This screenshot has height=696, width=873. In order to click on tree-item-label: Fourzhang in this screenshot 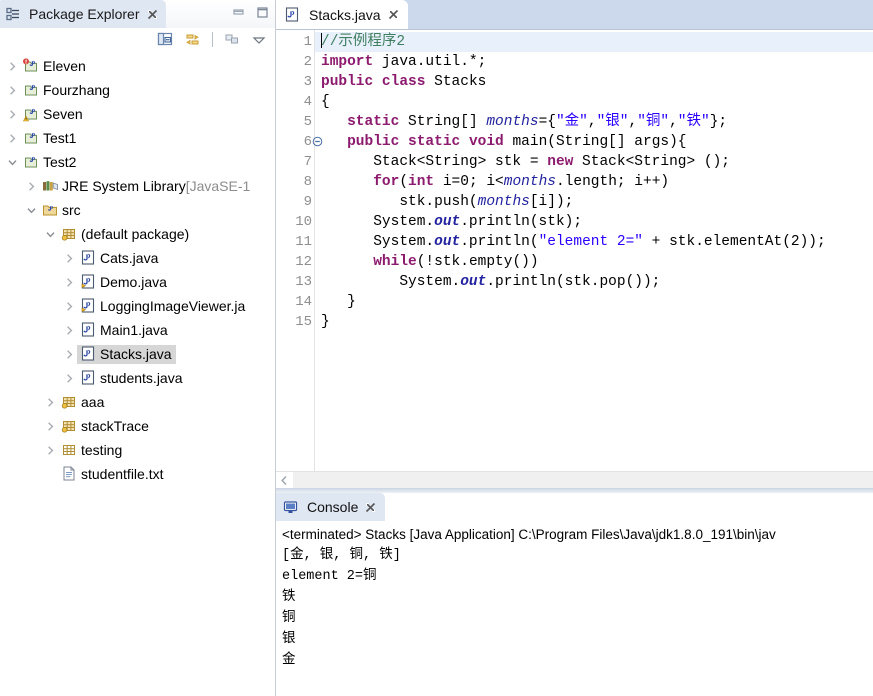, I will do `click(76, 89)`.